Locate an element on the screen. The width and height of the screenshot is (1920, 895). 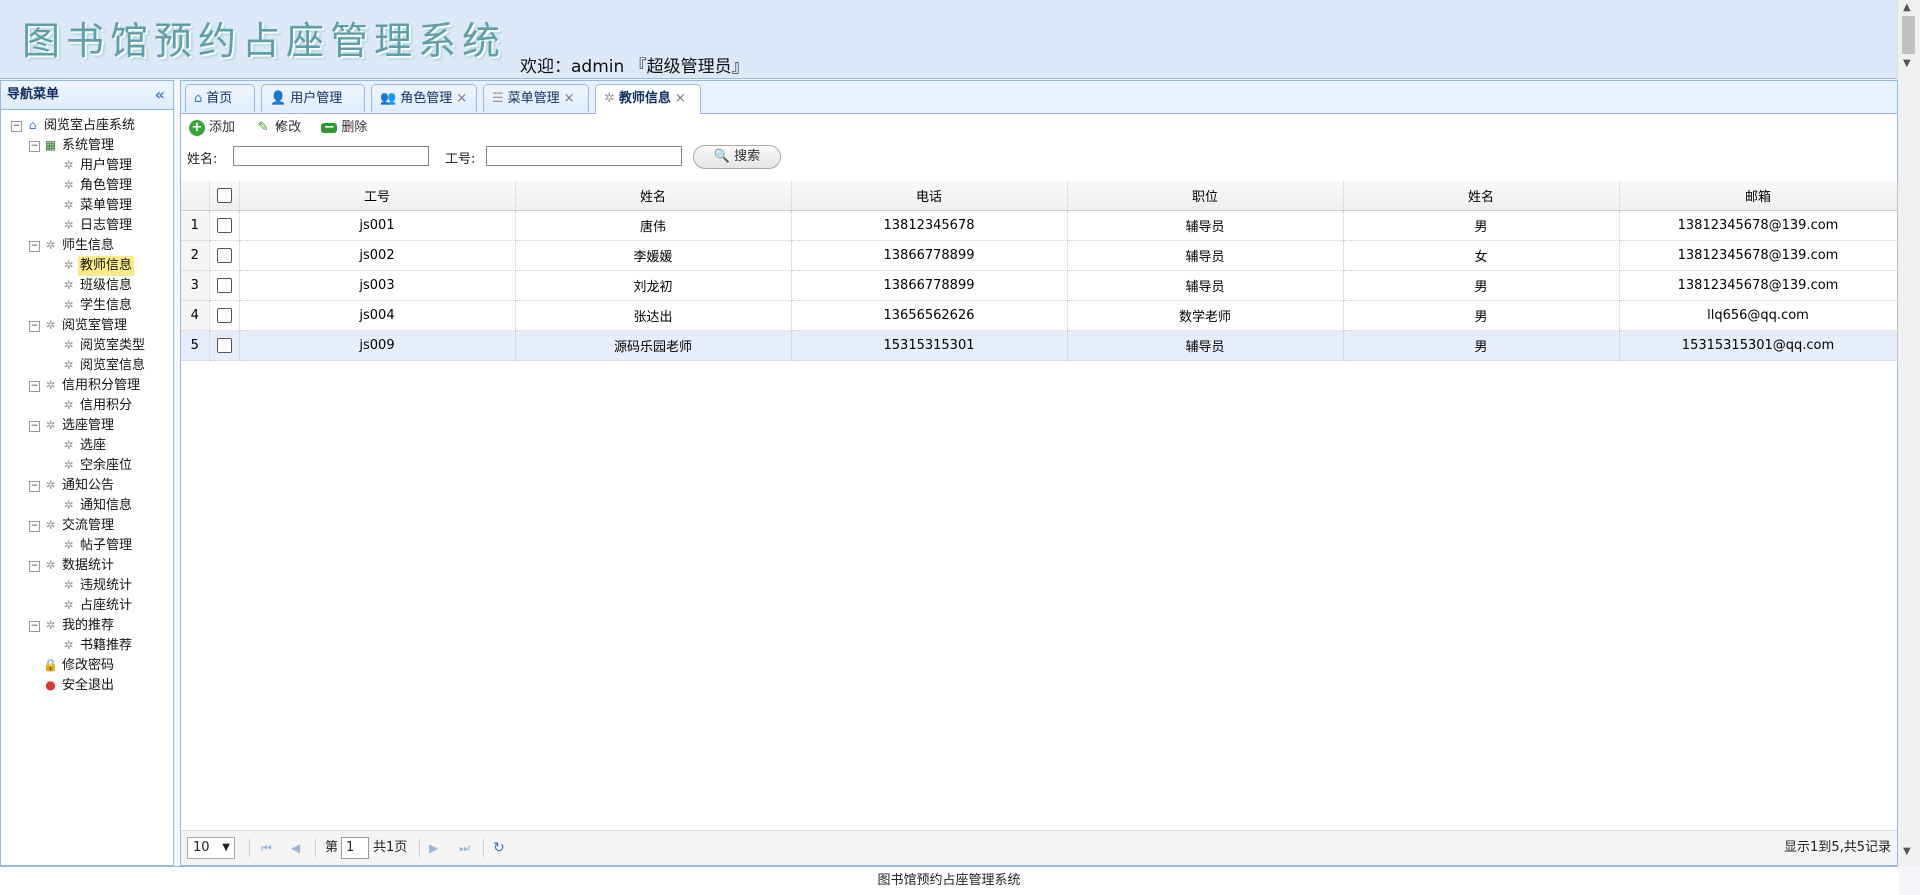
scroll-down-icon: ▼ is located at coordinates (1907, 63).